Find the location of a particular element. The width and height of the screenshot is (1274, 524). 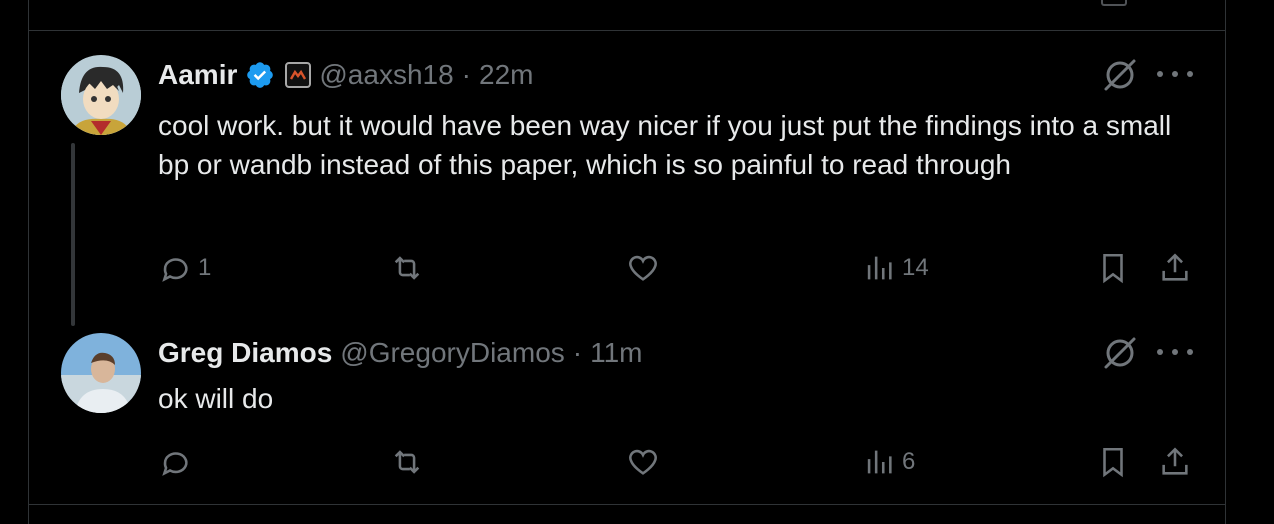

avatar-photo is located at coordinates (101, 373).